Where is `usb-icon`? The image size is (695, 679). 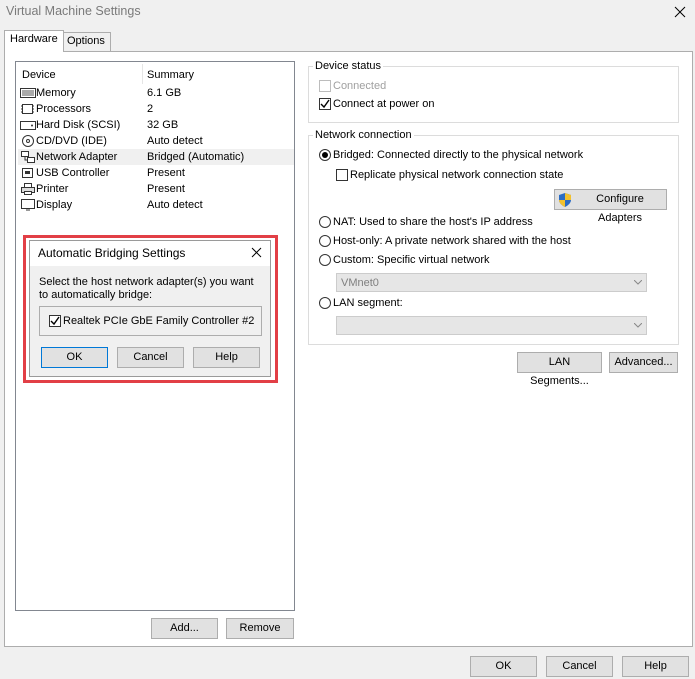
usb-icon is located at coordinates (27, 173).